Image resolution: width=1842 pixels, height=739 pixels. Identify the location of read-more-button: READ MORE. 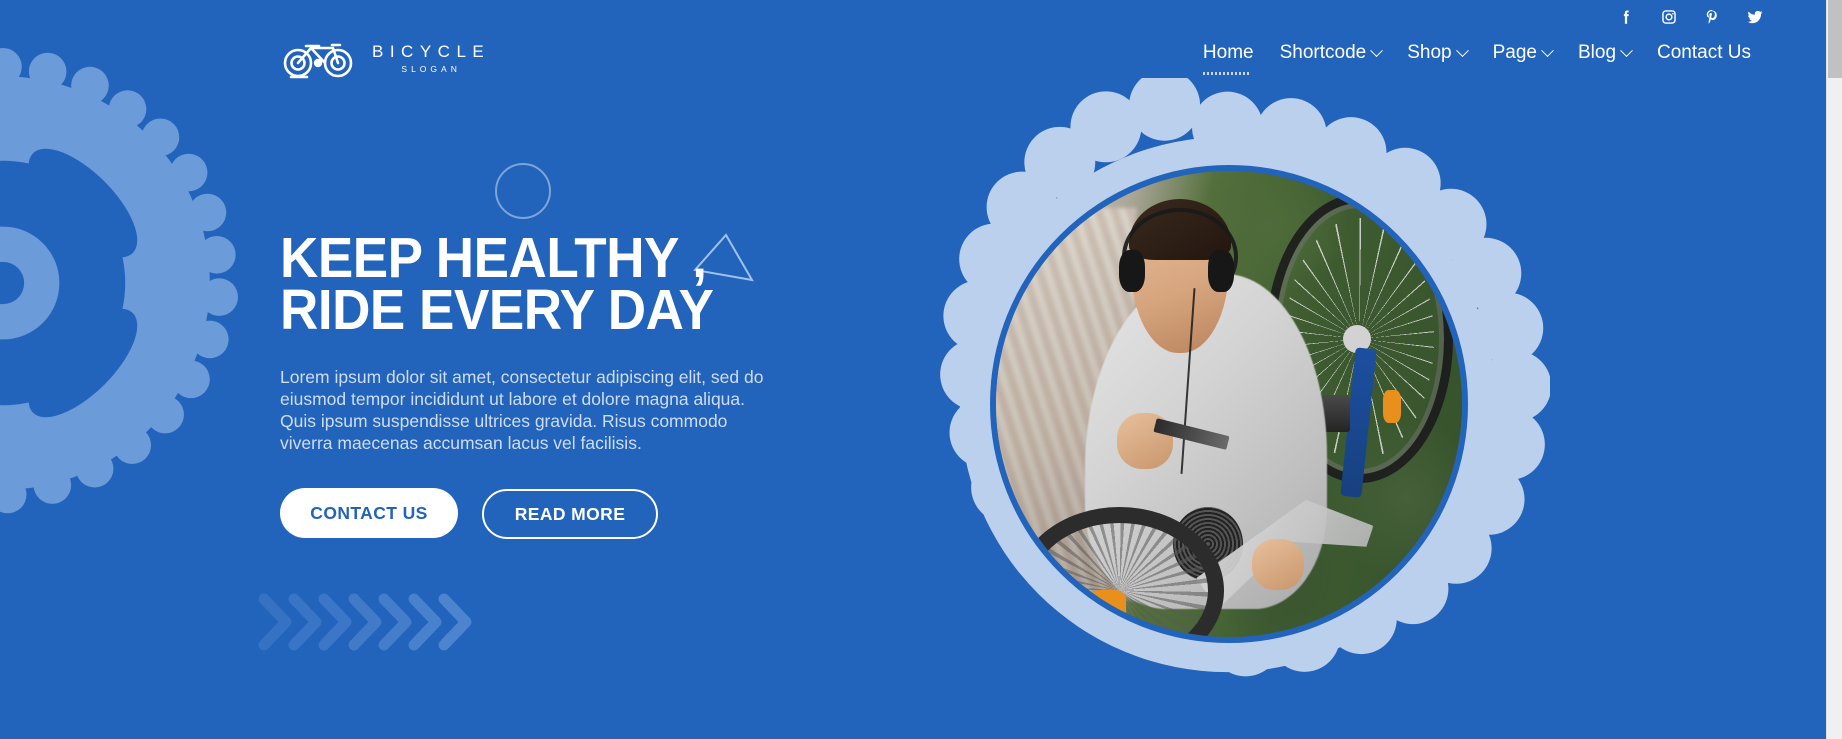
(570, 514).